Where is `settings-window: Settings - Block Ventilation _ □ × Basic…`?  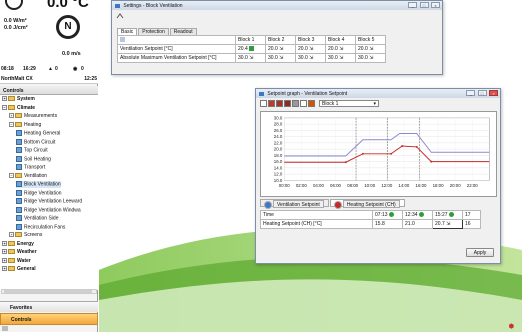 settings-window: Settings - Block Ventilation _ □ × Basic… is located at coordinates (277, 37).